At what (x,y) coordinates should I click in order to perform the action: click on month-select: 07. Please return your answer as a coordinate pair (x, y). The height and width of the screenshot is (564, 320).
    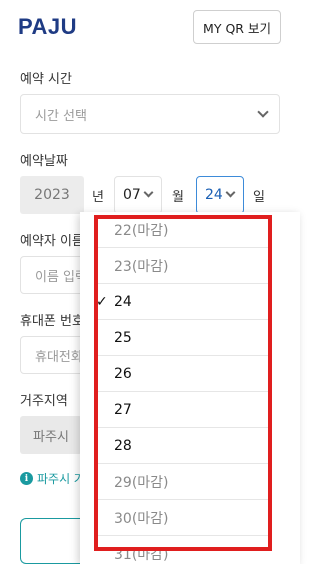
    Looking at the image, I should click on (138, 195).